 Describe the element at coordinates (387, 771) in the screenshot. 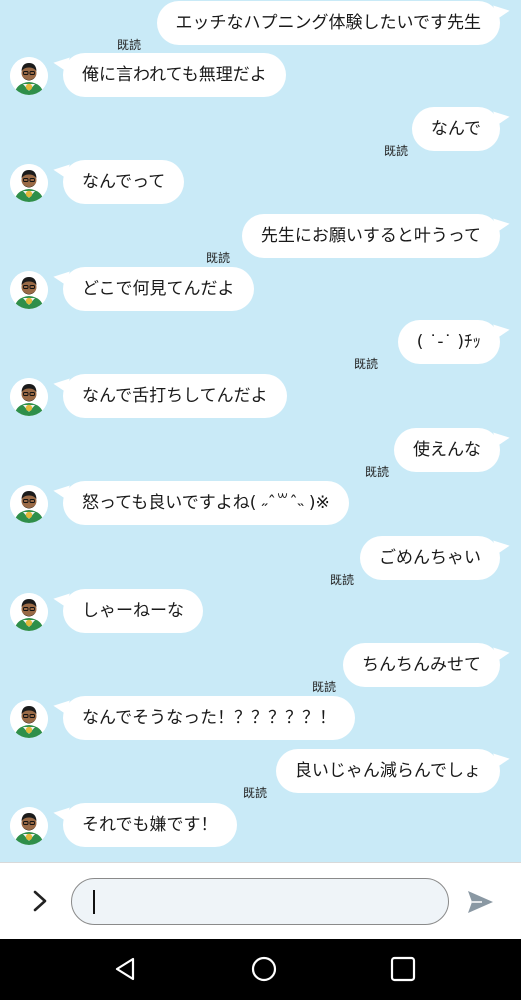

I see `message-bubble: 良いじゃん減らんでしょ` at that location.